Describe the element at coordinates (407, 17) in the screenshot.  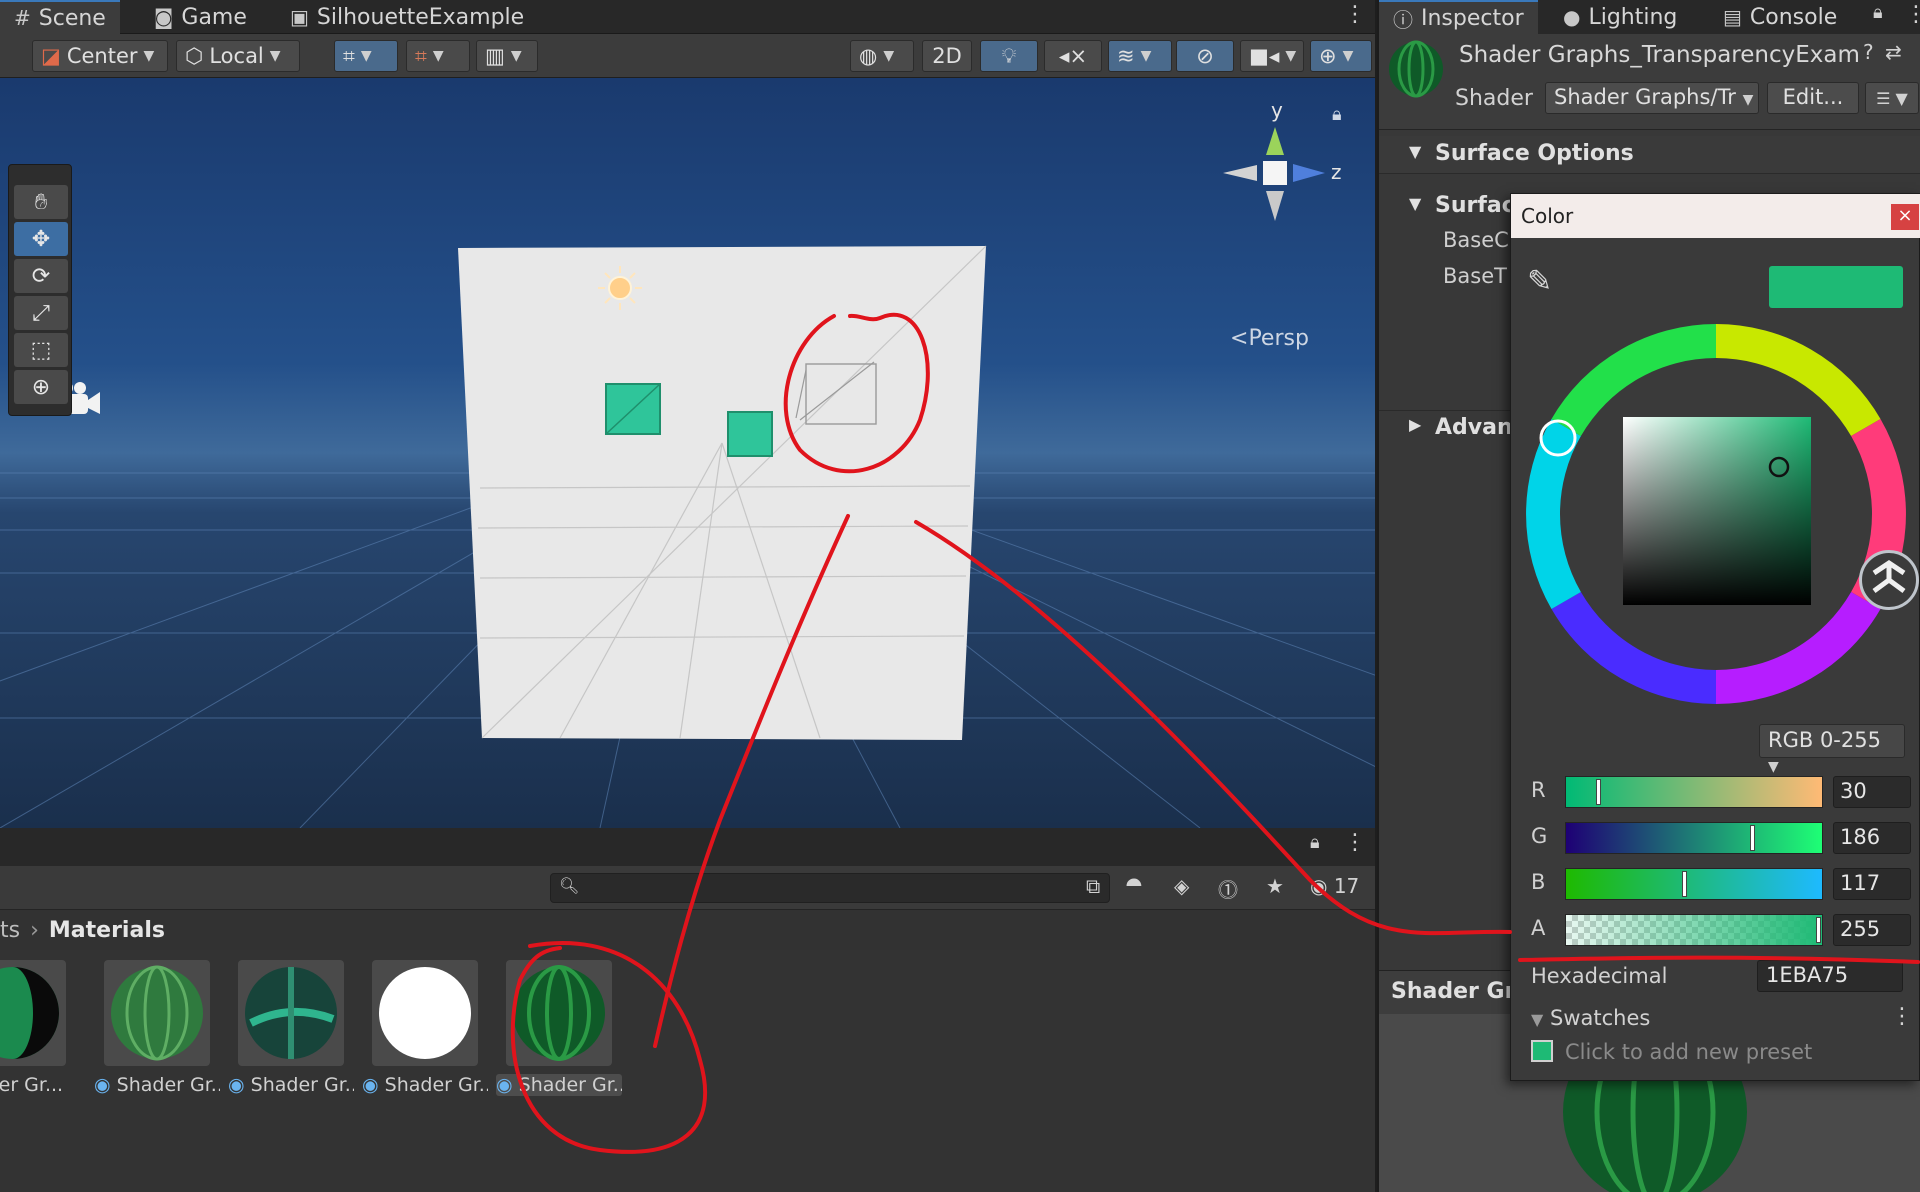
I see `tab-silhouette-example: ▣ SilhouetteExample` at that location.